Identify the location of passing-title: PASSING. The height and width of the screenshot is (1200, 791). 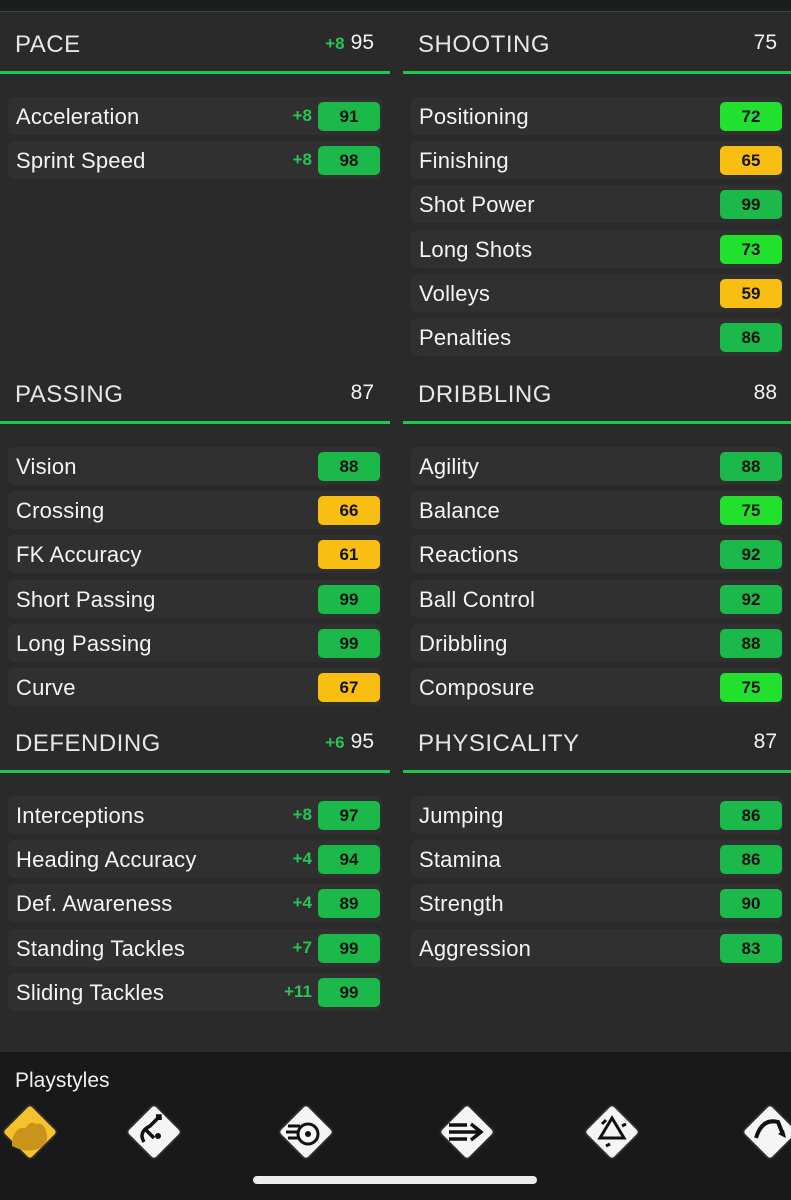
(69, 394).